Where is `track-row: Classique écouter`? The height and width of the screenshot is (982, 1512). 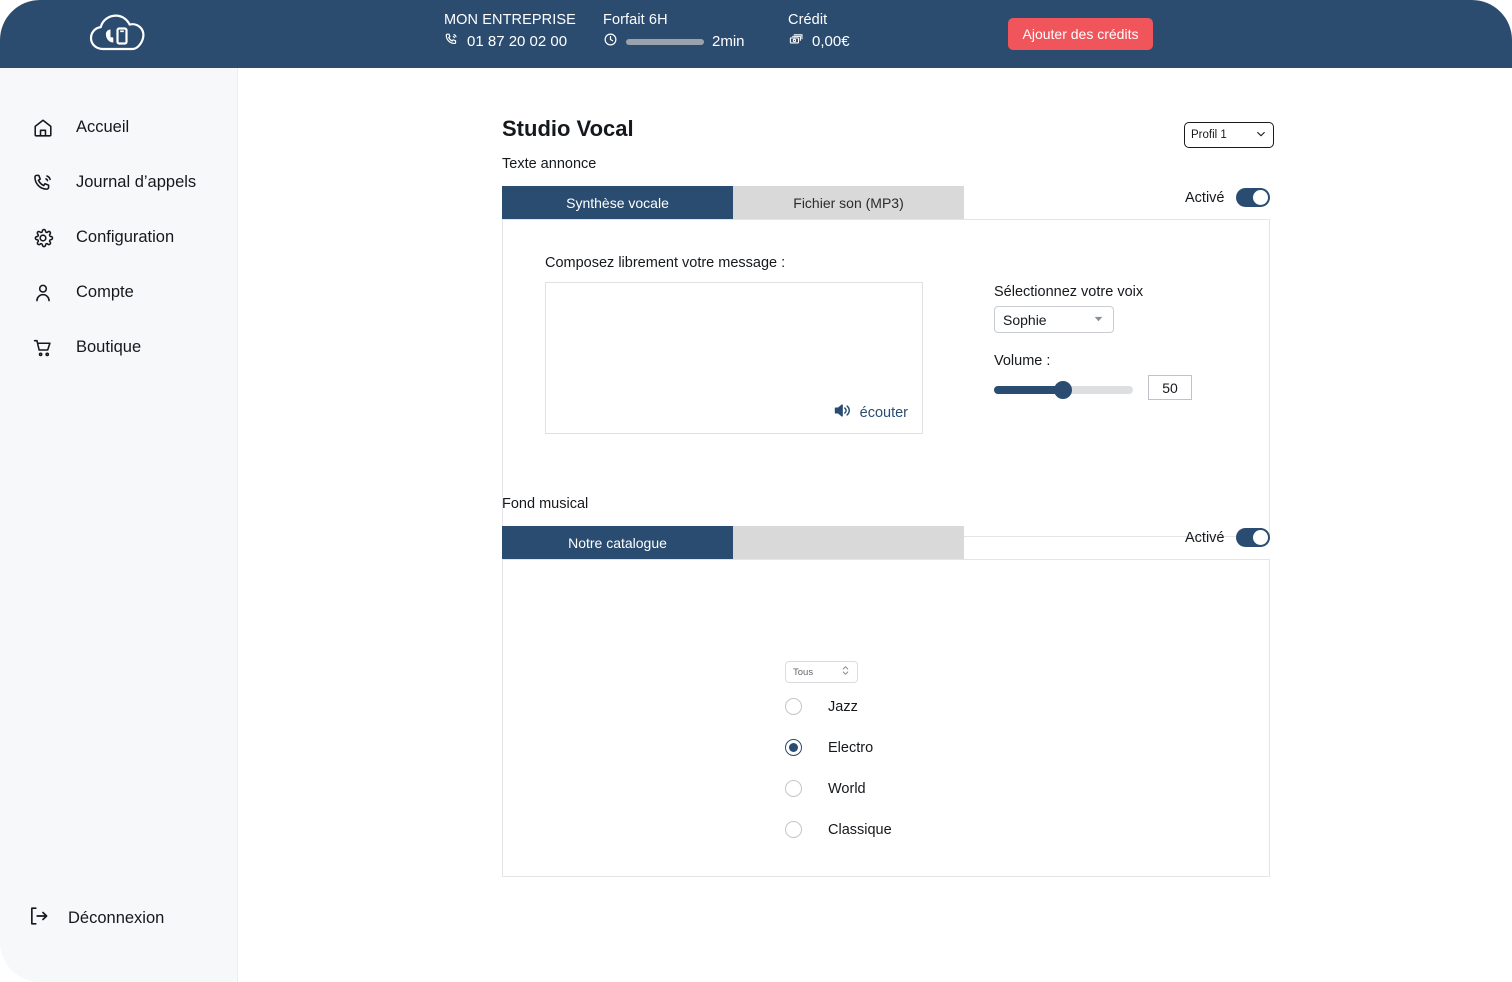 track-row: Classique écouter is located at coordinates (1138, 829).